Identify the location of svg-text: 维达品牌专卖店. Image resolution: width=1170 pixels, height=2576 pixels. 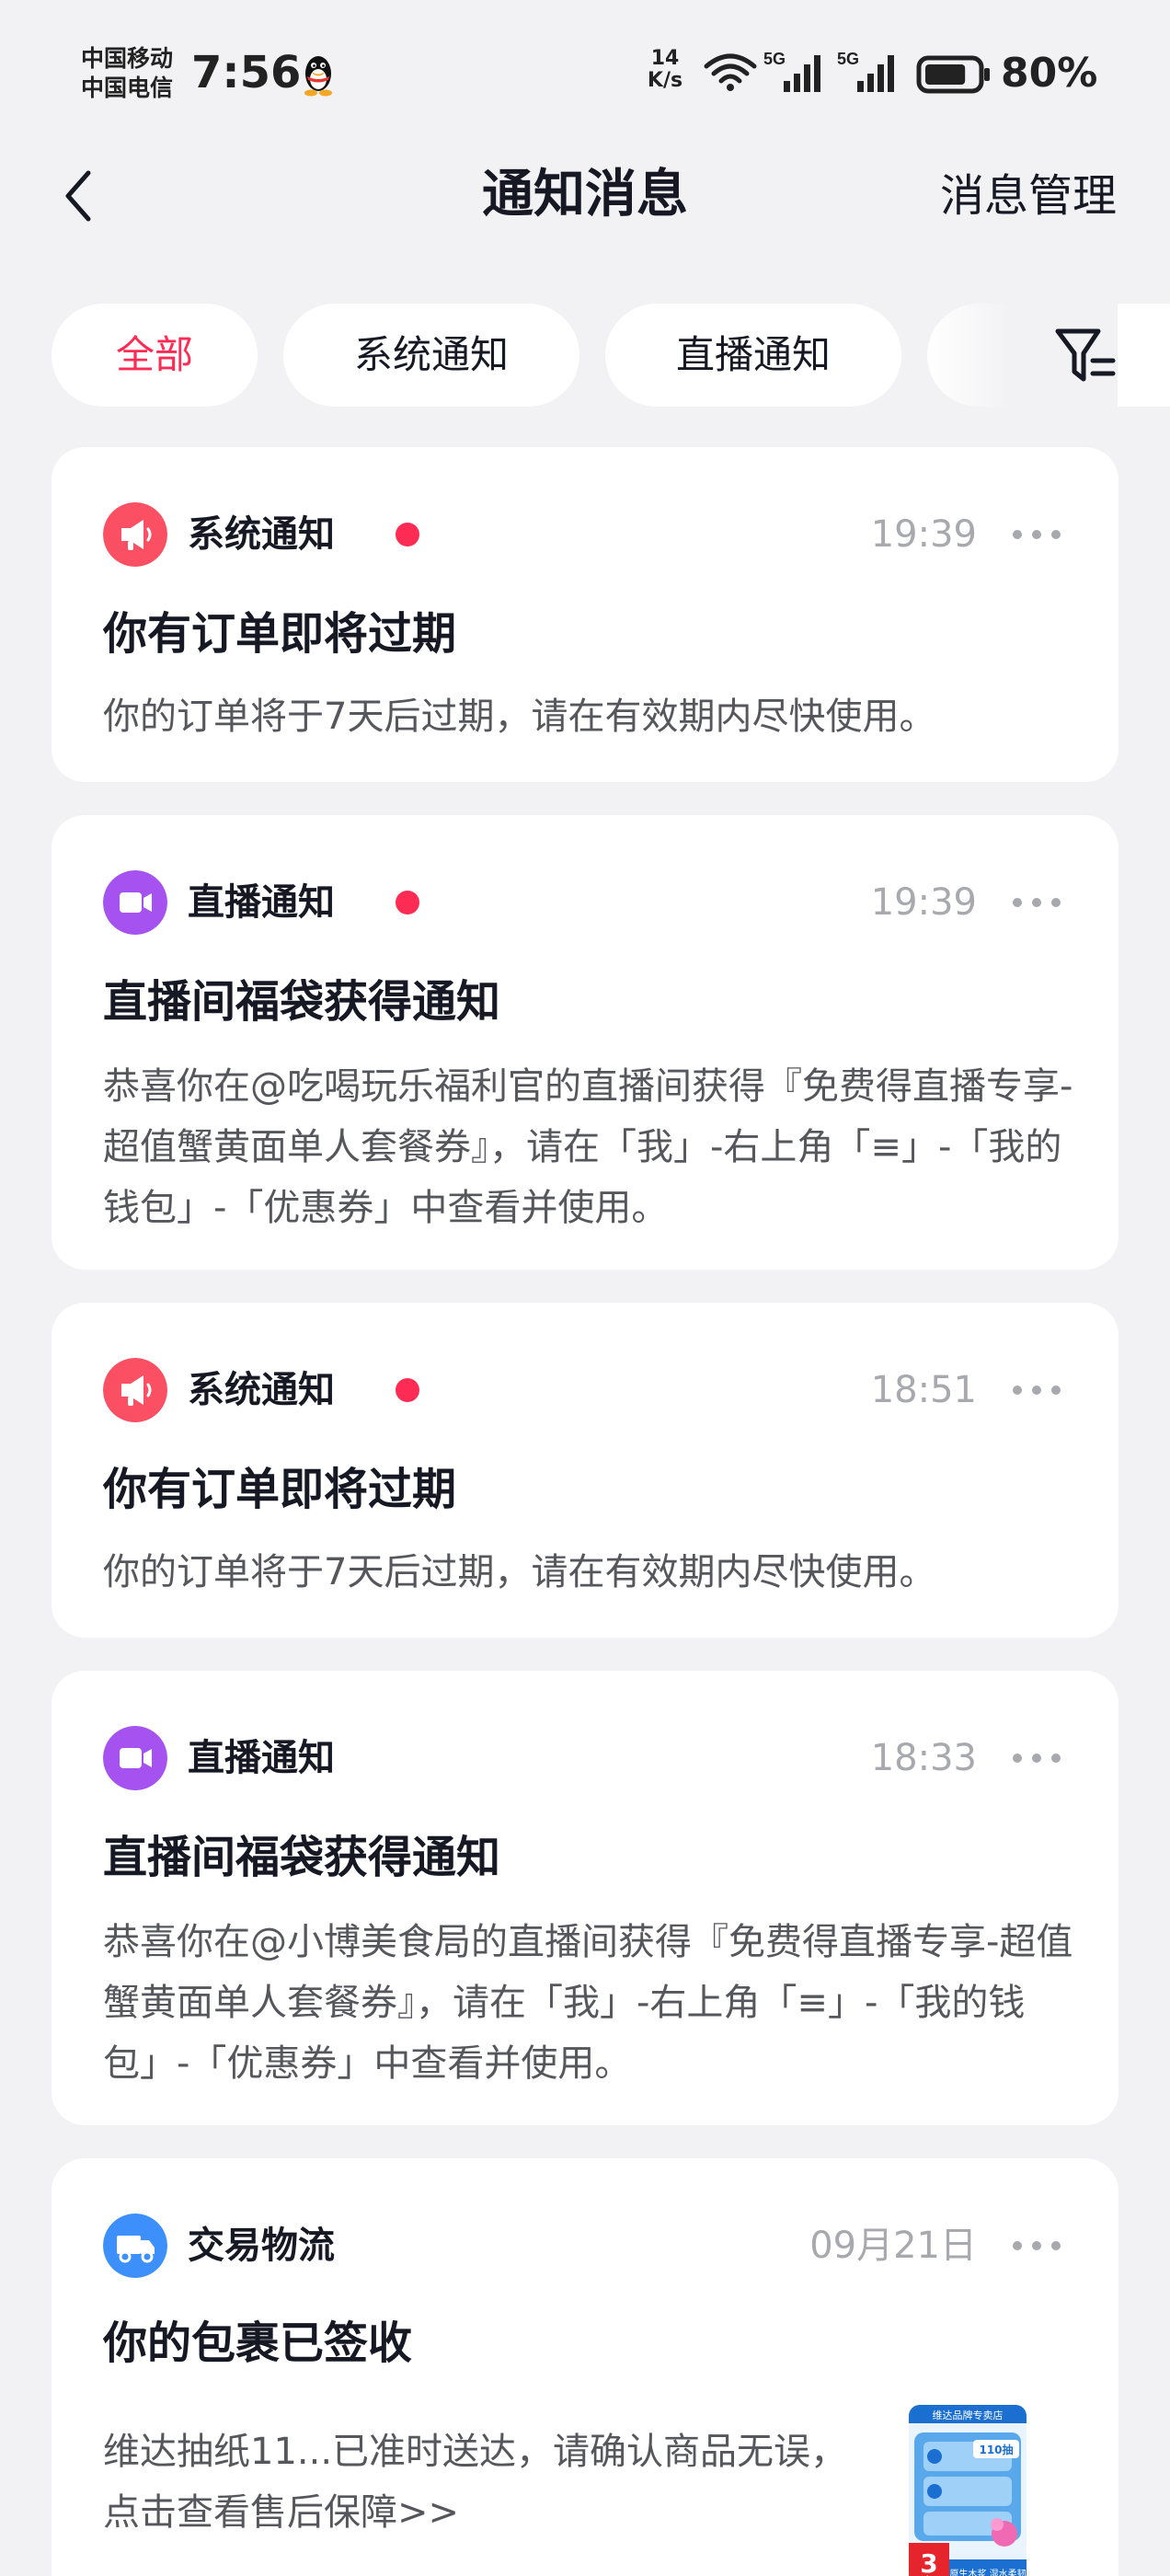
(968, 2415).